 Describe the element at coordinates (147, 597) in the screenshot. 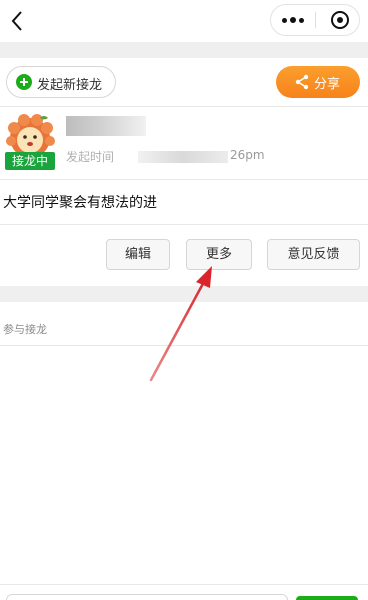

I see `bottom-input-field` at that location.